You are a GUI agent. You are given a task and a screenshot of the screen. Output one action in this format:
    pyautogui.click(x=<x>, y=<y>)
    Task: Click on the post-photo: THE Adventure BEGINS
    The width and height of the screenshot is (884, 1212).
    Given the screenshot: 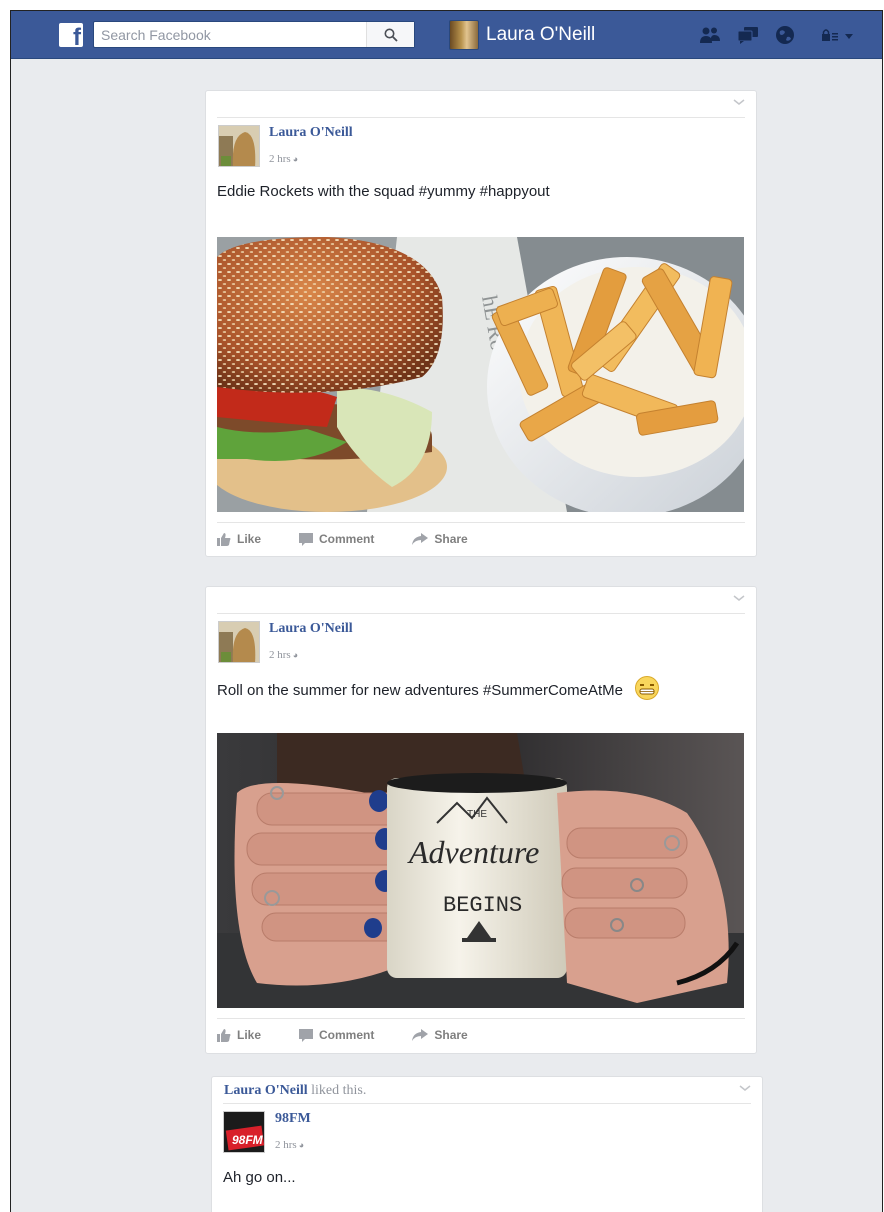 What is the action you would take?
    pyautogui.click(x=480, y=870)
    